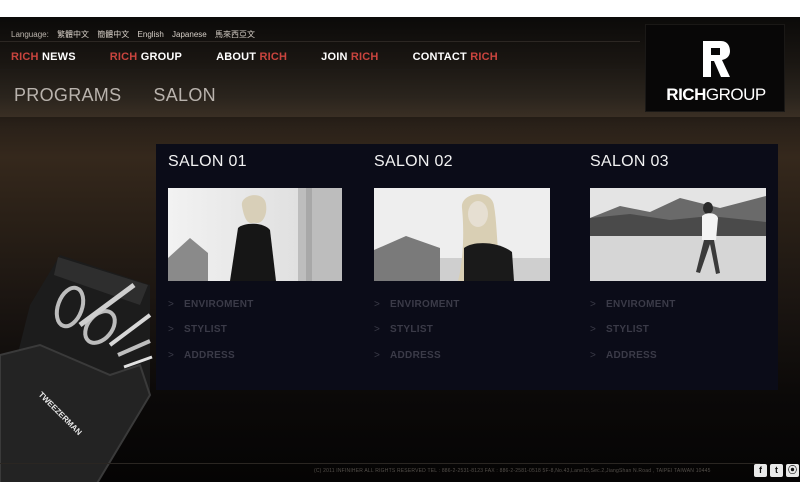  What do you see at coordinates (67, 95) in the screenshot?
I see `subnav-programs: PROGRAMS` at bounding box center [67, 95].